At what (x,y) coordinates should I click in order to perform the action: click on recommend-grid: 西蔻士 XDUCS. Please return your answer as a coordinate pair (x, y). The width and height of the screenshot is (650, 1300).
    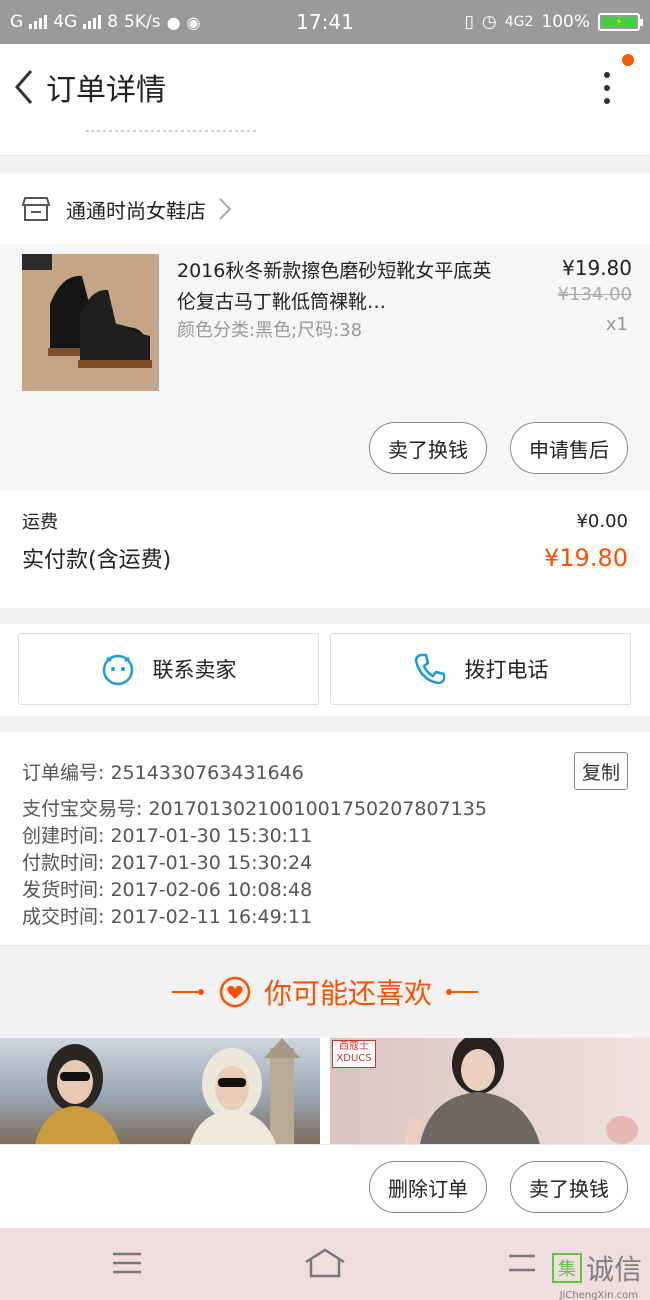
    Looking at the image, I should click on (325, 1091).